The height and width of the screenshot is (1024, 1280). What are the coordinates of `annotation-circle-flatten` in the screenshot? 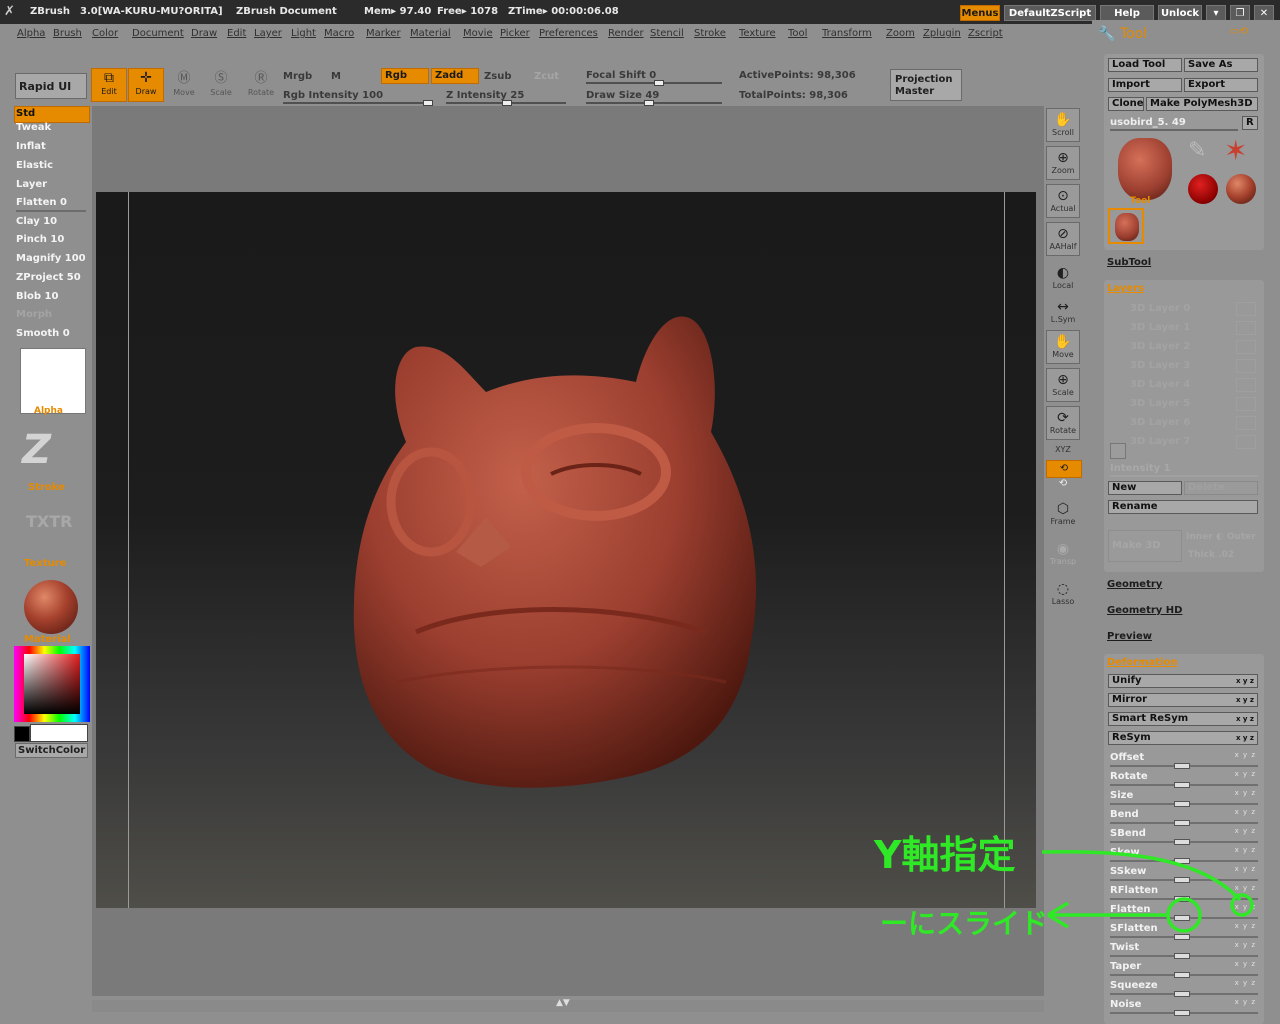 It's located at (1184, 915).